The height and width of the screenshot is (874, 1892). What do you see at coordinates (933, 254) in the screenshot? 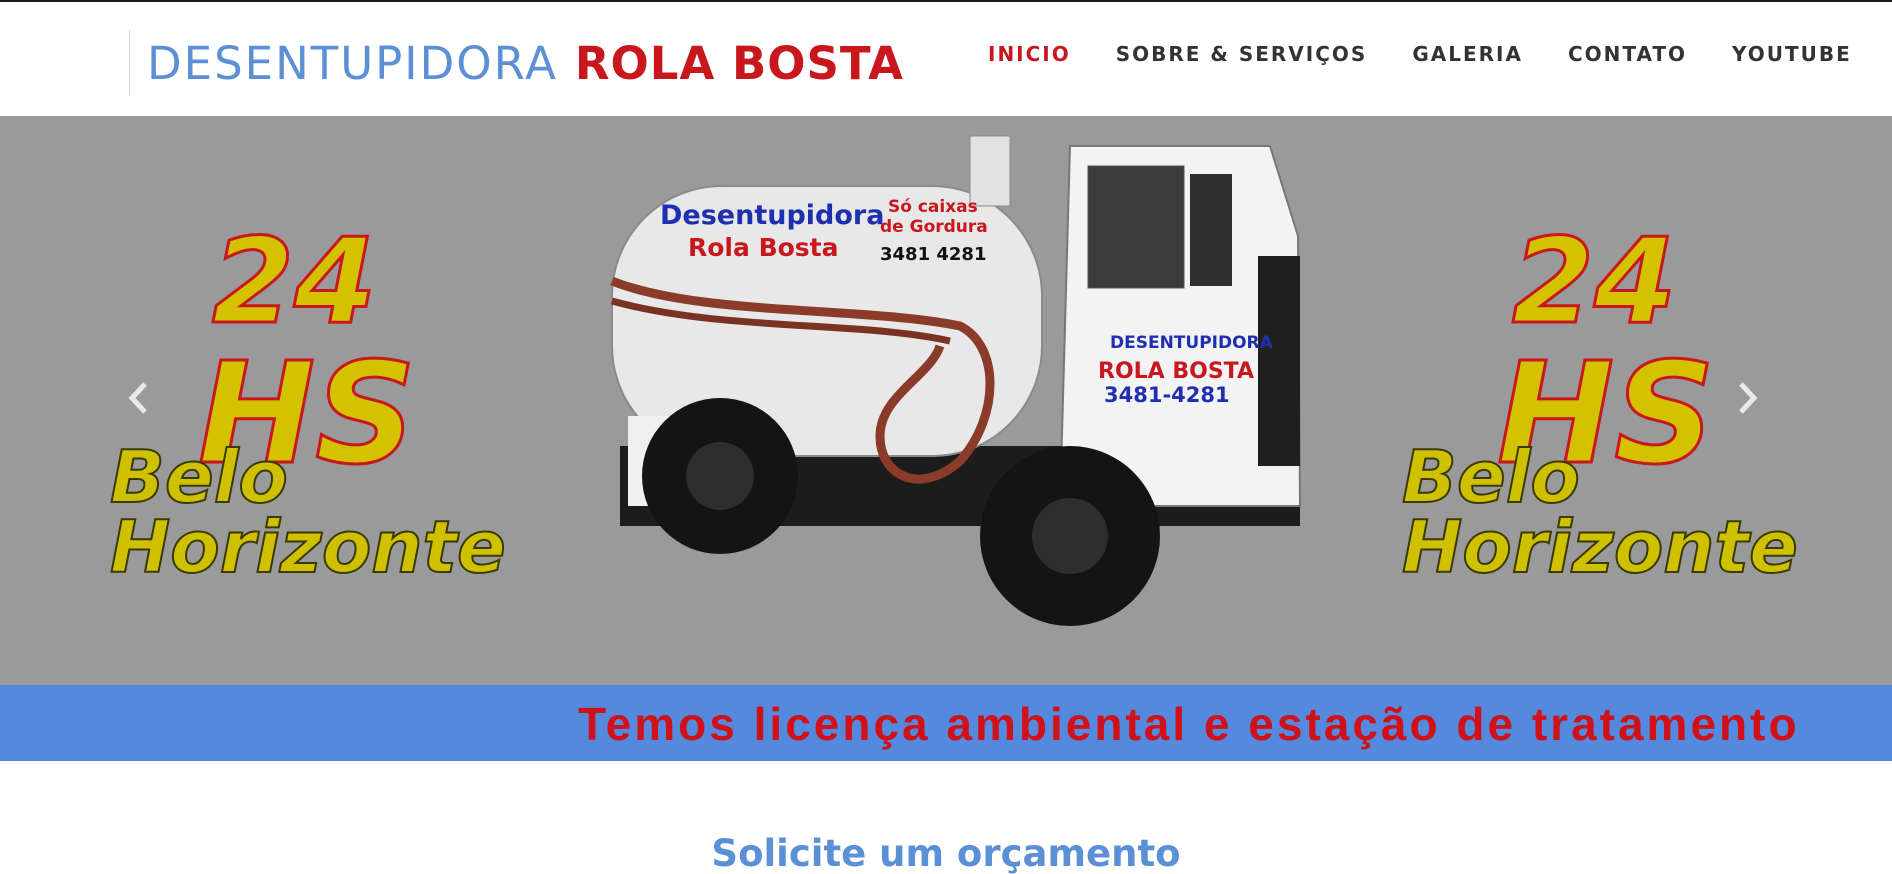
I see `truck-tank-phone: 3481 4281` at bounding box center [933, 254].